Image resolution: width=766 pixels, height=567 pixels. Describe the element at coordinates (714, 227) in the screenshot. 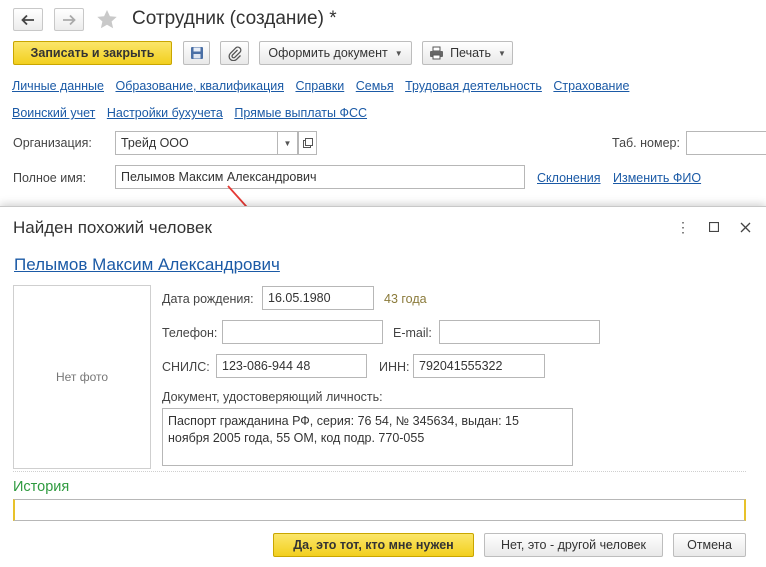

I see `maximize-icon` at that location.